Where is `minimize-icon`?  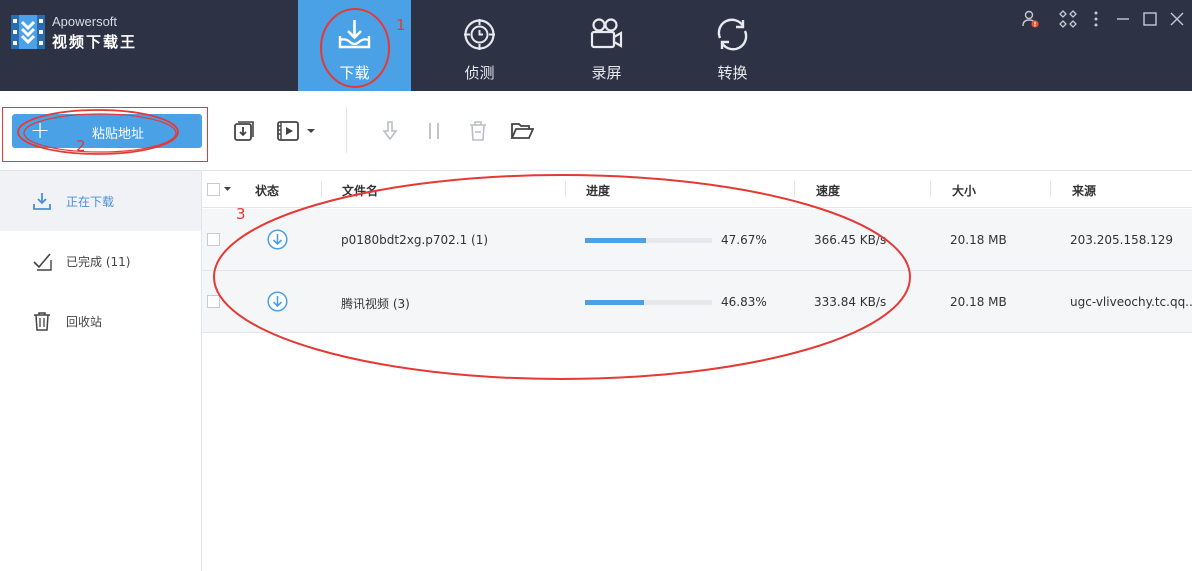
minimize-icon is located at coordinates (1123, 19).